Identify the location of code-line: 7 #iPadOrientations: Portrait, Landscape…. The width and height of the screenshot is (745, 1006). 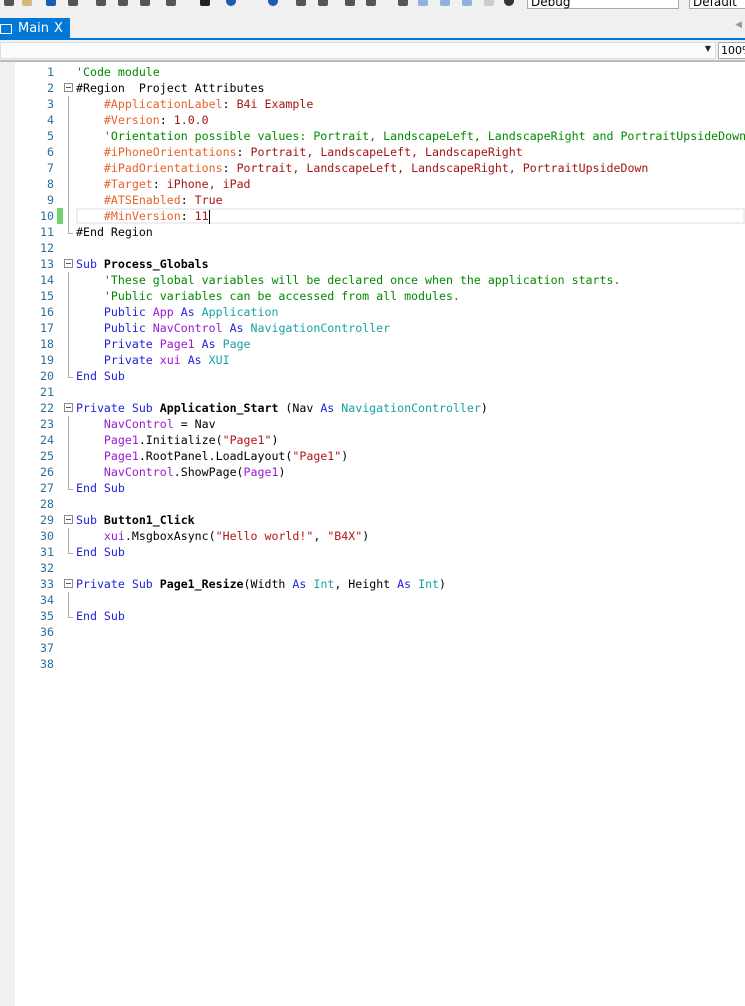
(372, 168).